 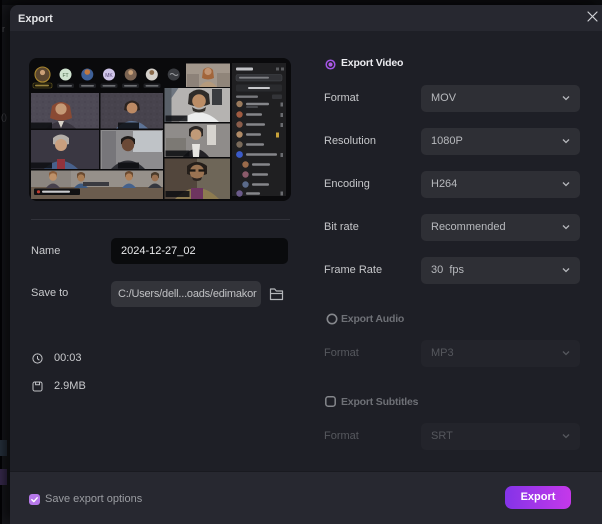 What do you see at coordinates (65, 76) in the screenshot?
I see `svg-text: FT` at bounding box center [65, 76].